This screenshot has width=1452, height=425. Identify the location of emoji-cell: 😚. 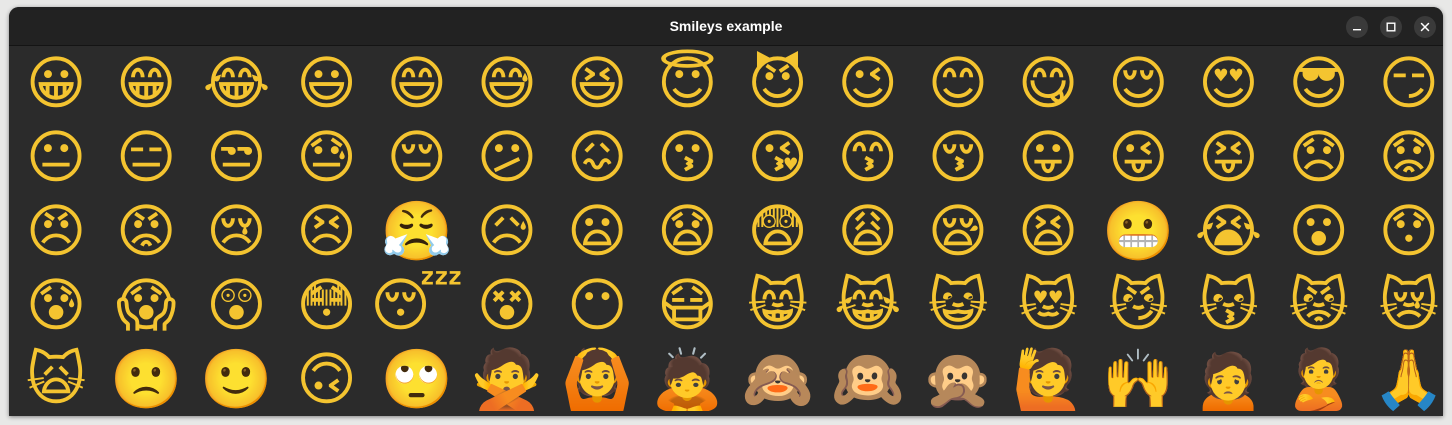
(958, 157).